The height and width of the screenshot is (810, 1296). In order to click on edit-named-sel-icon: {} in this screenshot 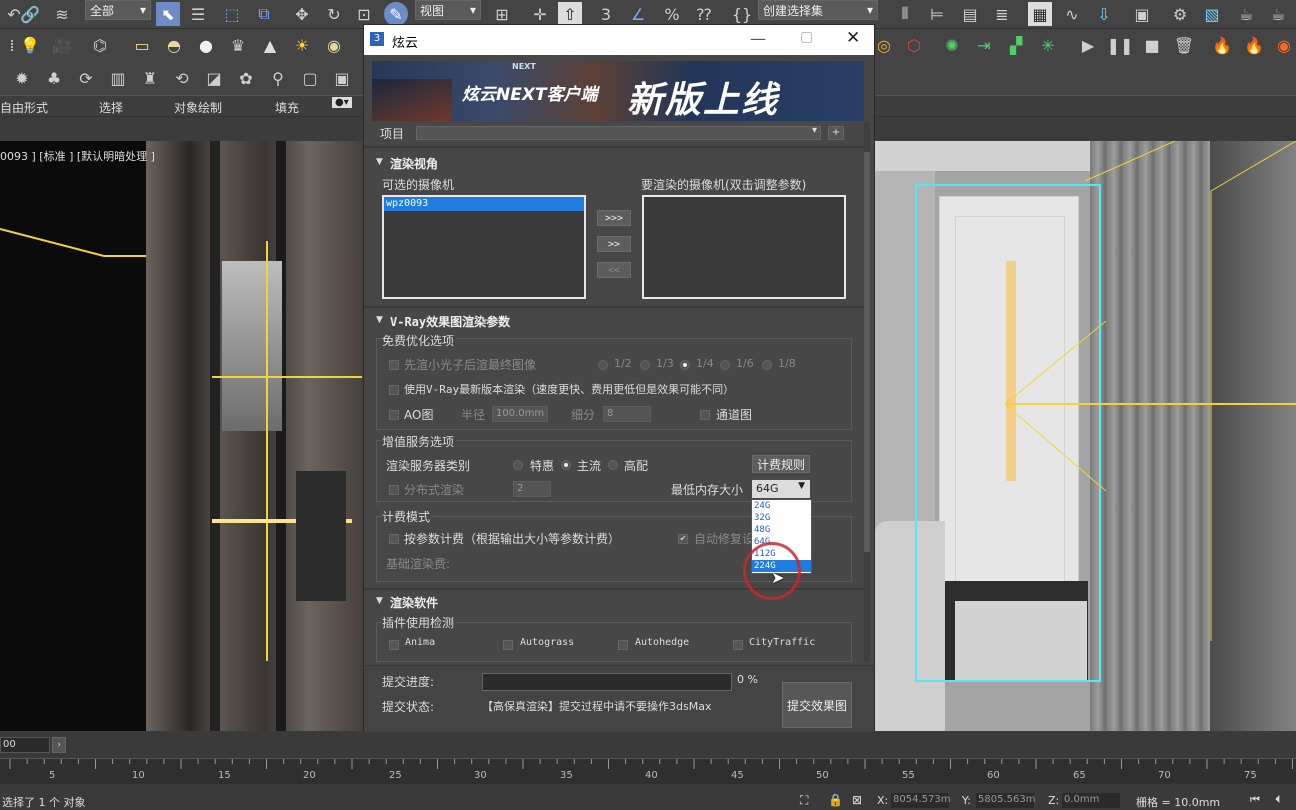, I will do `click(742, 14)`.